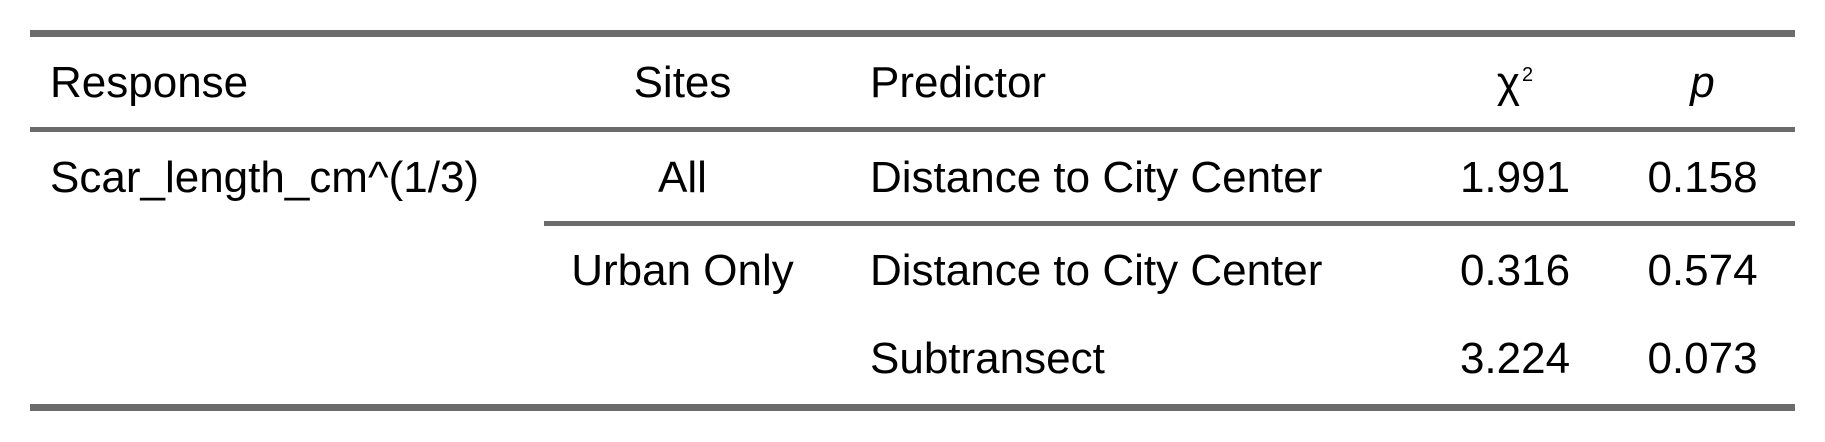 The image size is (1825, 442). I want to click on table-bottom-rule, so click(912, 407).